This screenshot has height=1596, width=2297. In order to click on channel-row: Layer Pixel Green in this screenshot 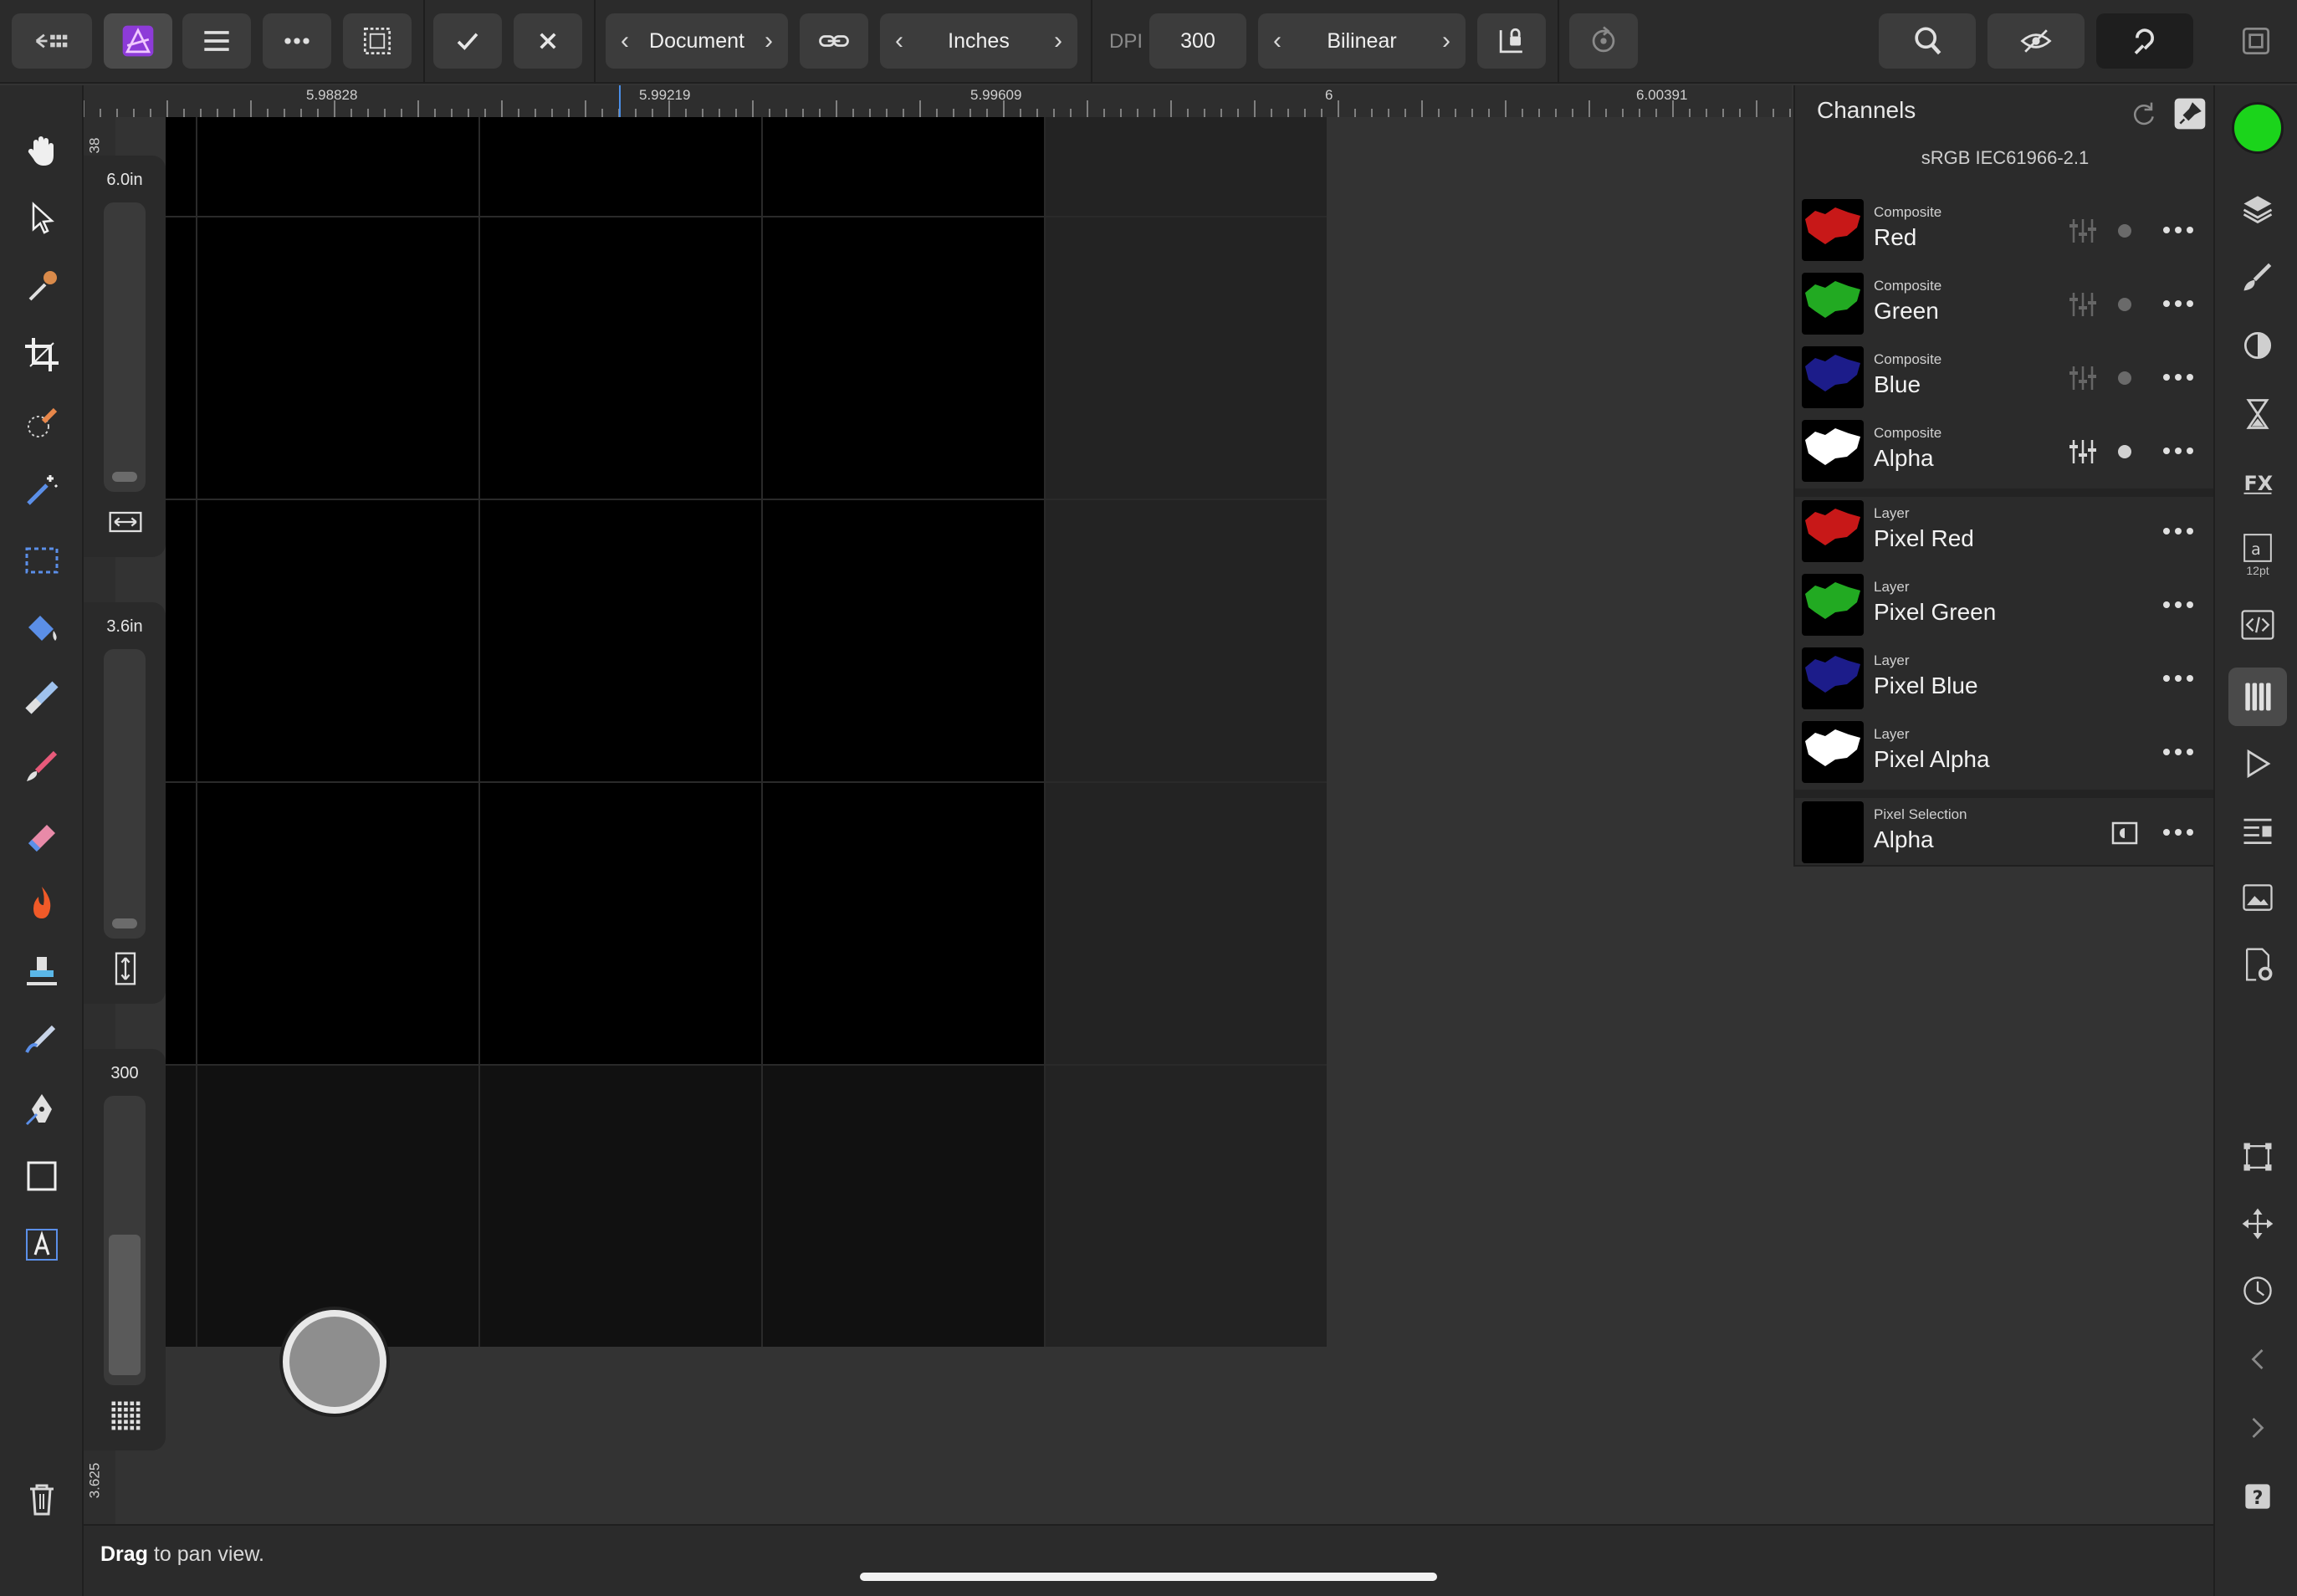, I will do `click(2005, 606)`.